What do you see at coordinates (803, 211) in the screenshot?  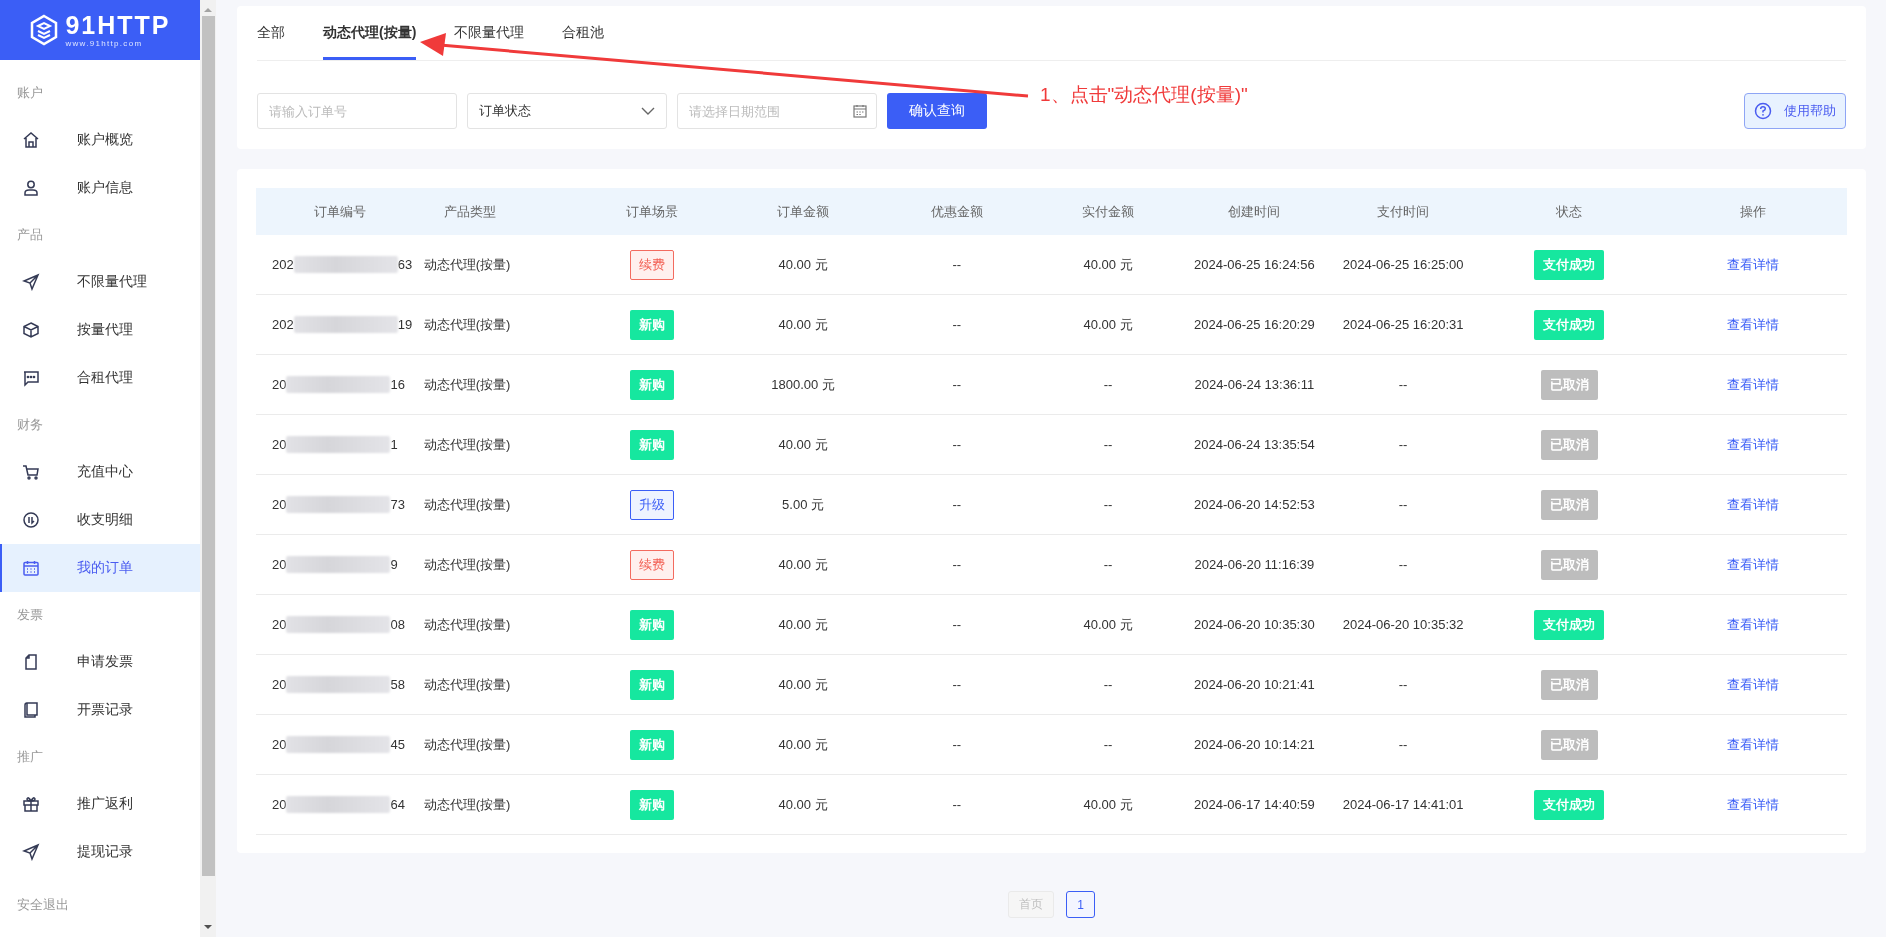 I see `column-header: 订单金额` at bounding box center [803, 211].